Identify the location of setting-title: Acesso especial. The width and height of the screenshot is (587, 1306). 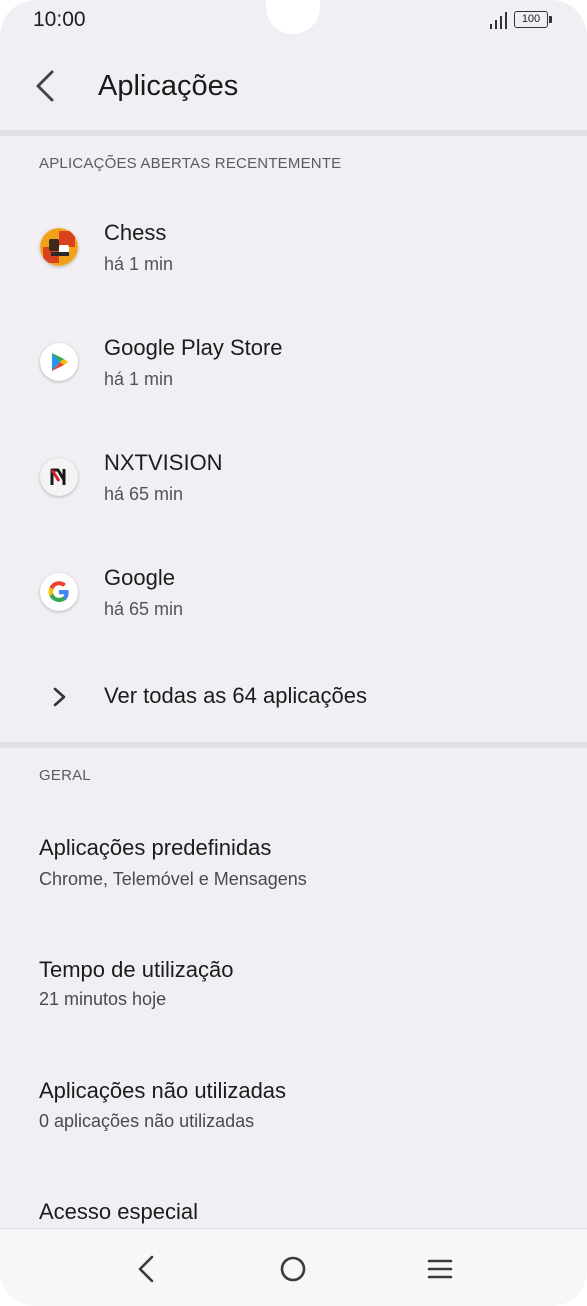
(118, 1211).